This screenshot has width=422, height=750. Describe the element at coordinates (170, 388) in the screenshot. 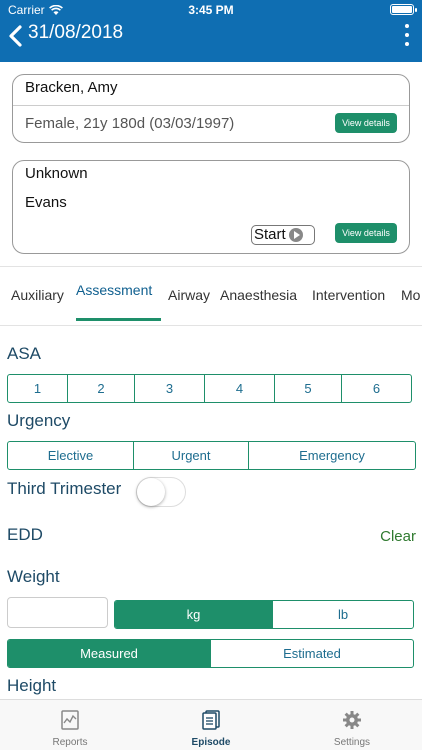

I see `asa-option-3: 3` at that location.